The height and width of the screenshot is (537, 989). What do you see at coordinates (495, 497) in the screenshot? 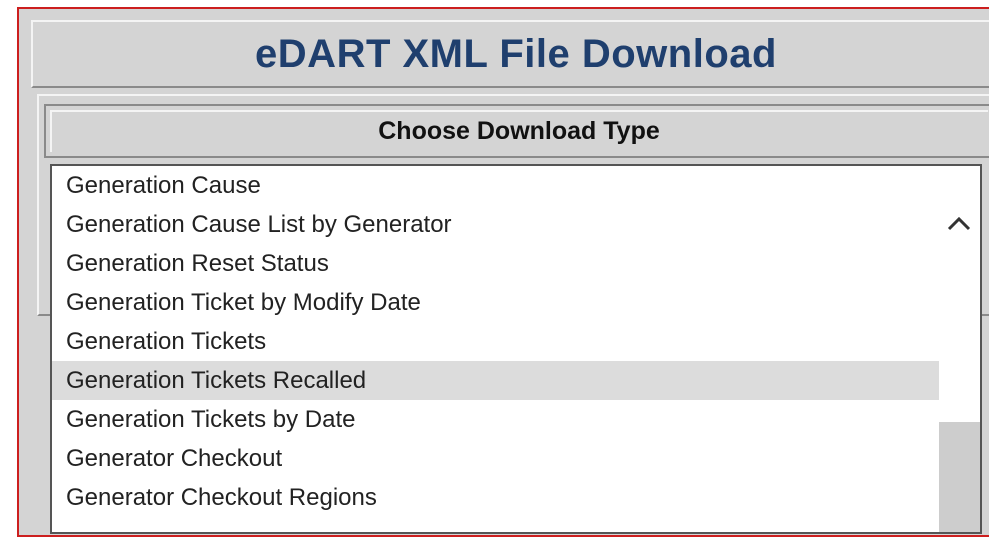
I see `list-item: Generator Checkout Regions` at bounding box center [495, 497].